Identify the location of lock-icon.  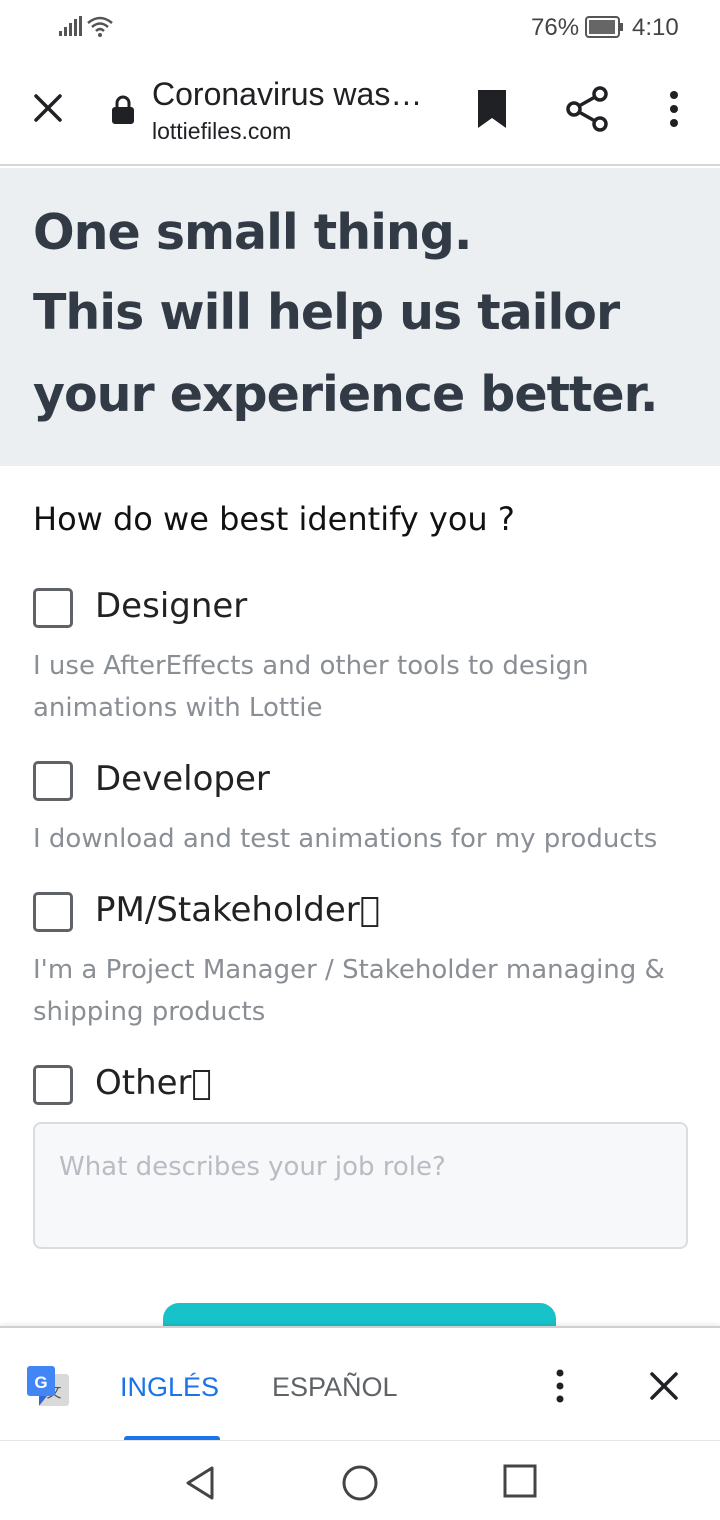
(123, 109).